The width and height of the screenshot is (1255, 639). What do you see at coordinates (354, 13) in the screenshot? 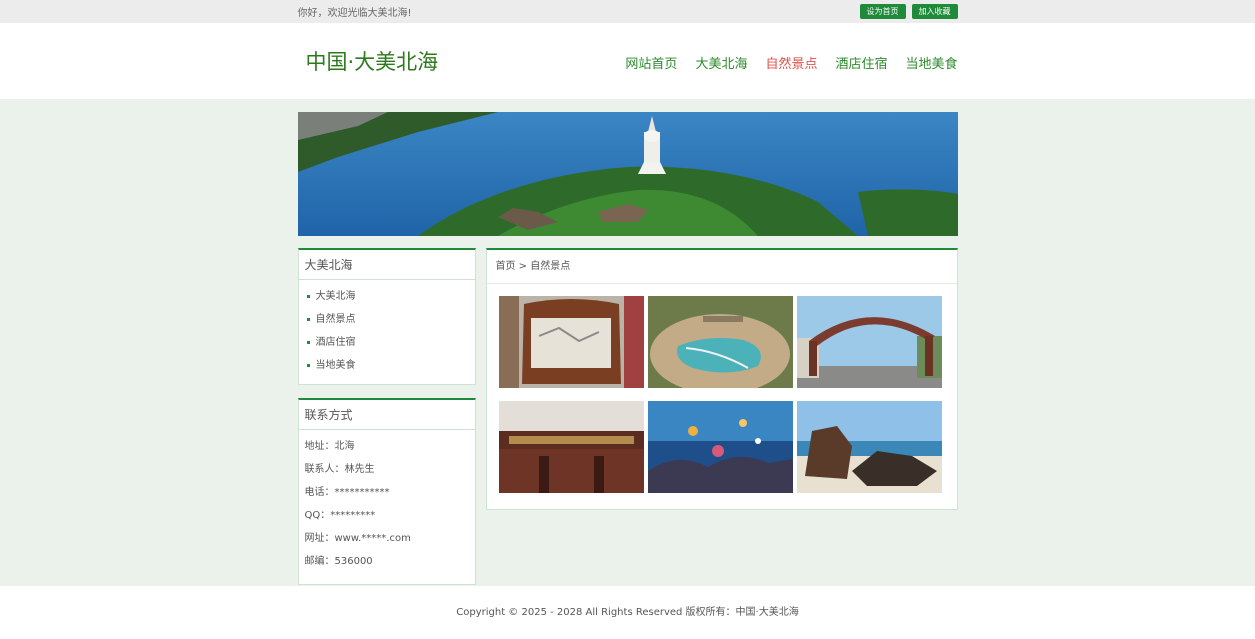
I see `greeting-text: 你好，欢迎光临大美北海!` at bounding box center [354, 13].